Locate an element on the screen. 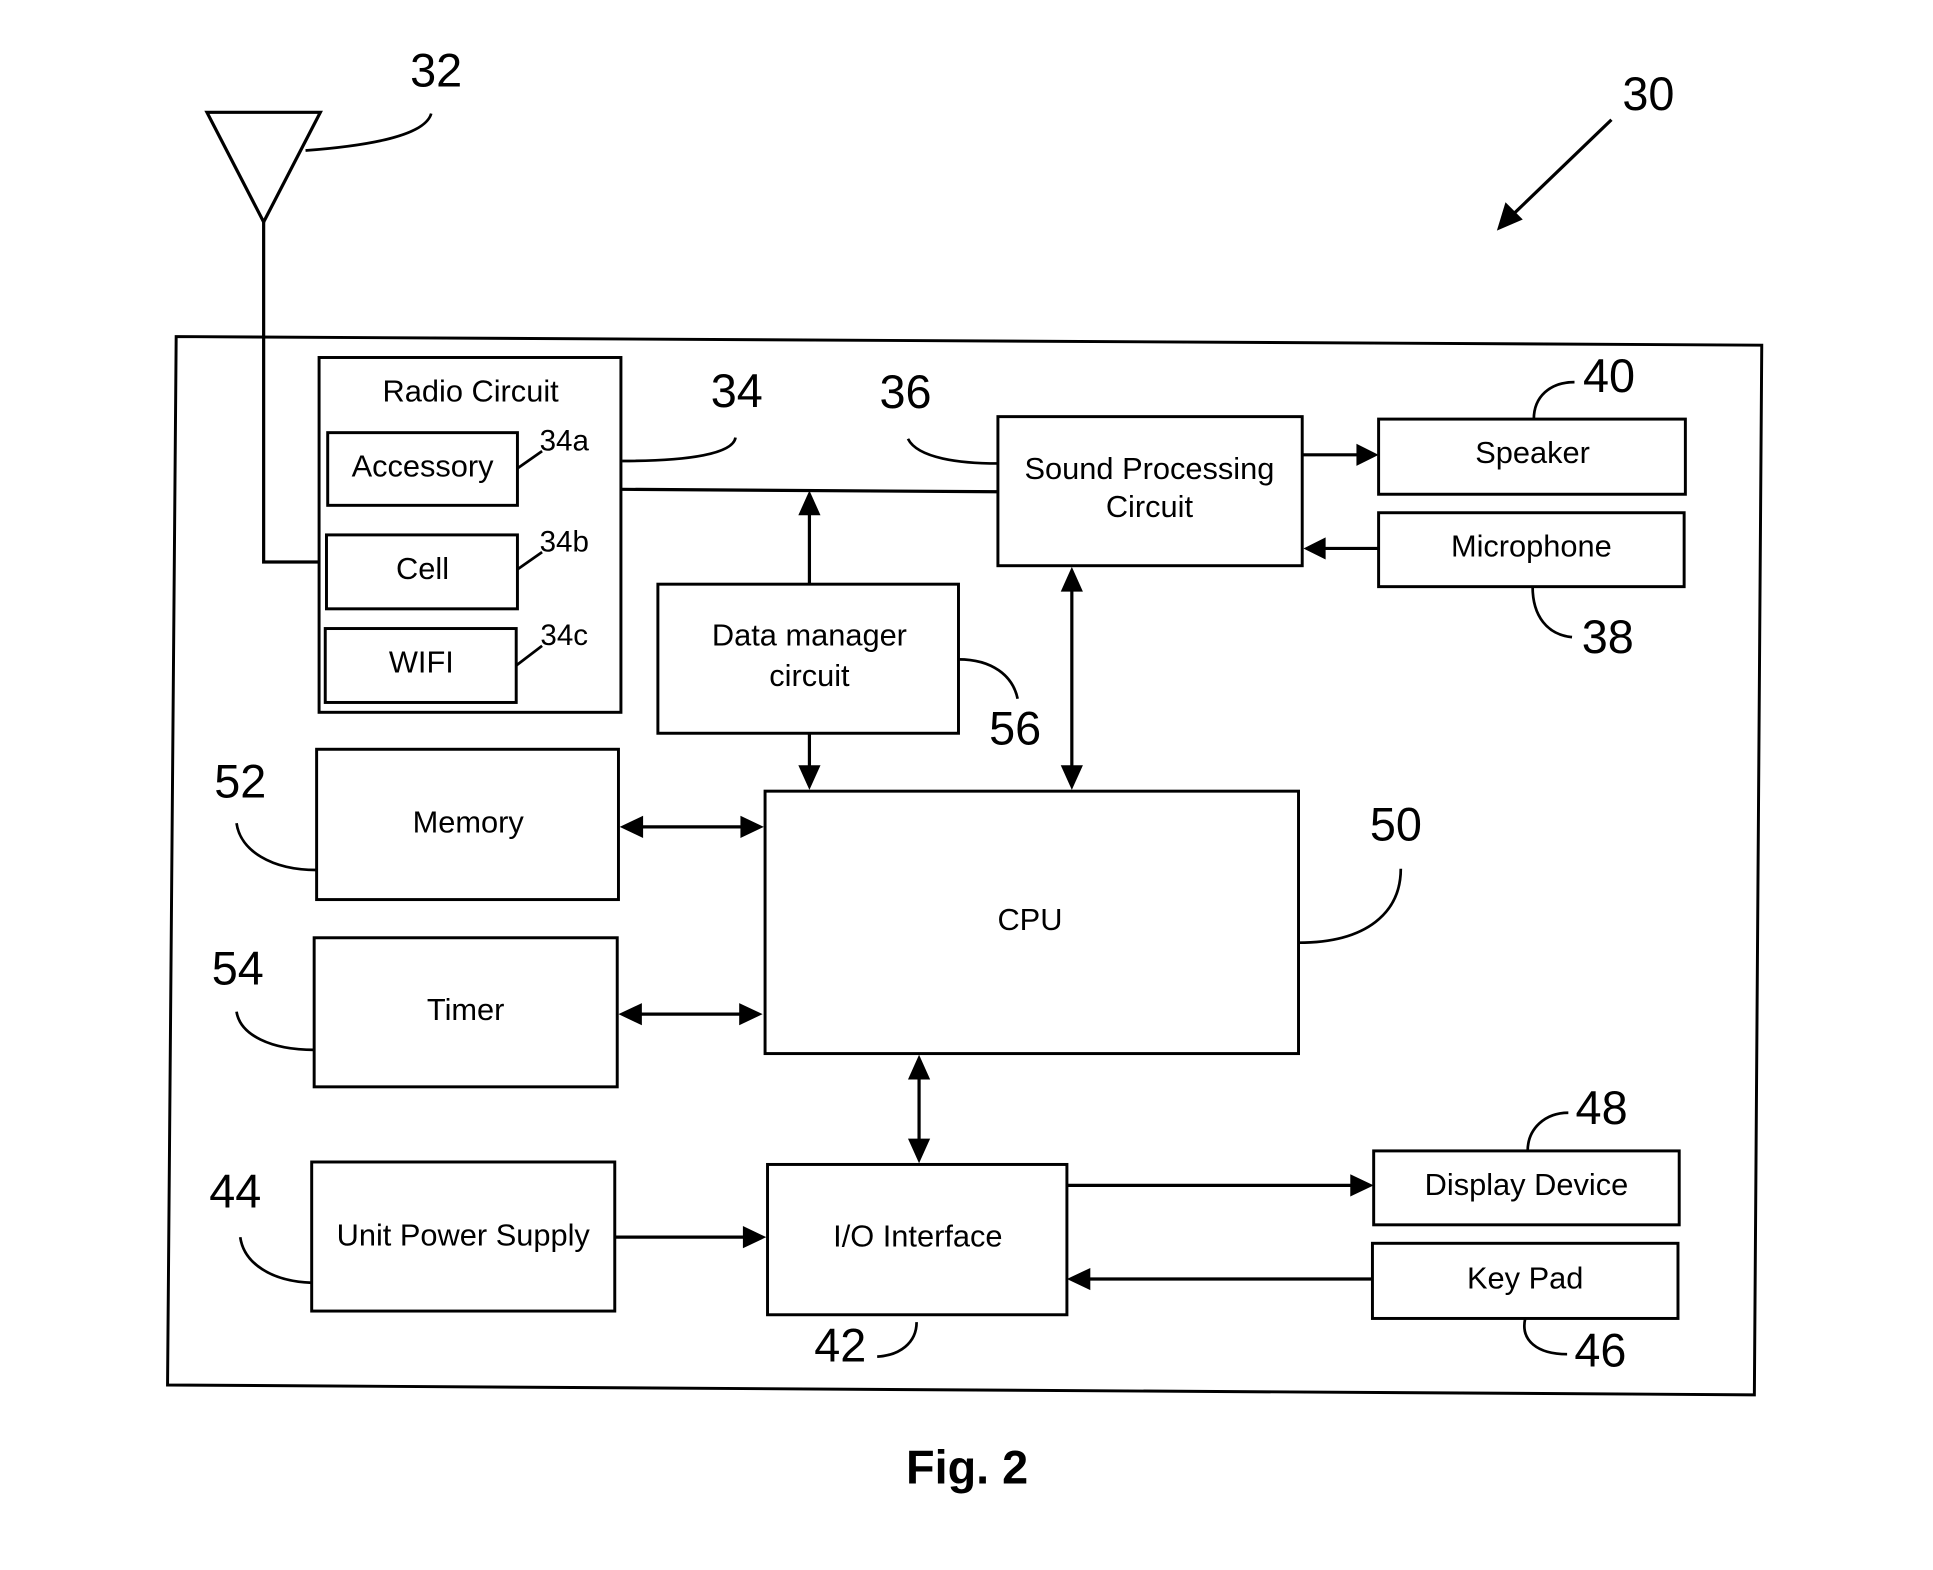 The width and height of the screenshot is (1933, 1570). arrow-cpu-io is located at coordinates (919, 1109).